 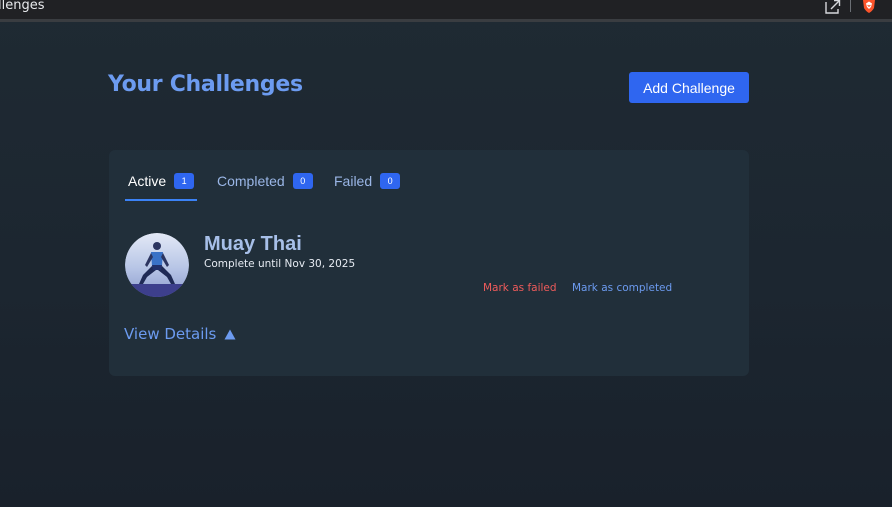 I want to click on tab-failed: Failed 0, so click(x=367, y=186).